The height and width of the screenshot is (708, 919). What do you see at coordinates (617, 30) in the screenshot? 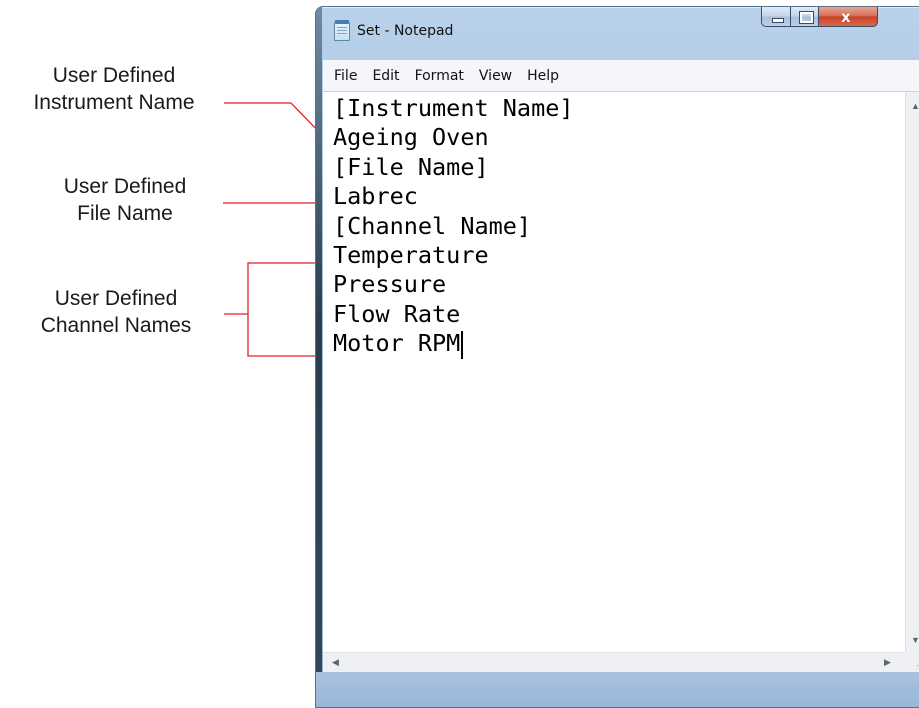
I see `title-bar: Set - Notepad x` at bounding box center [617, 30].